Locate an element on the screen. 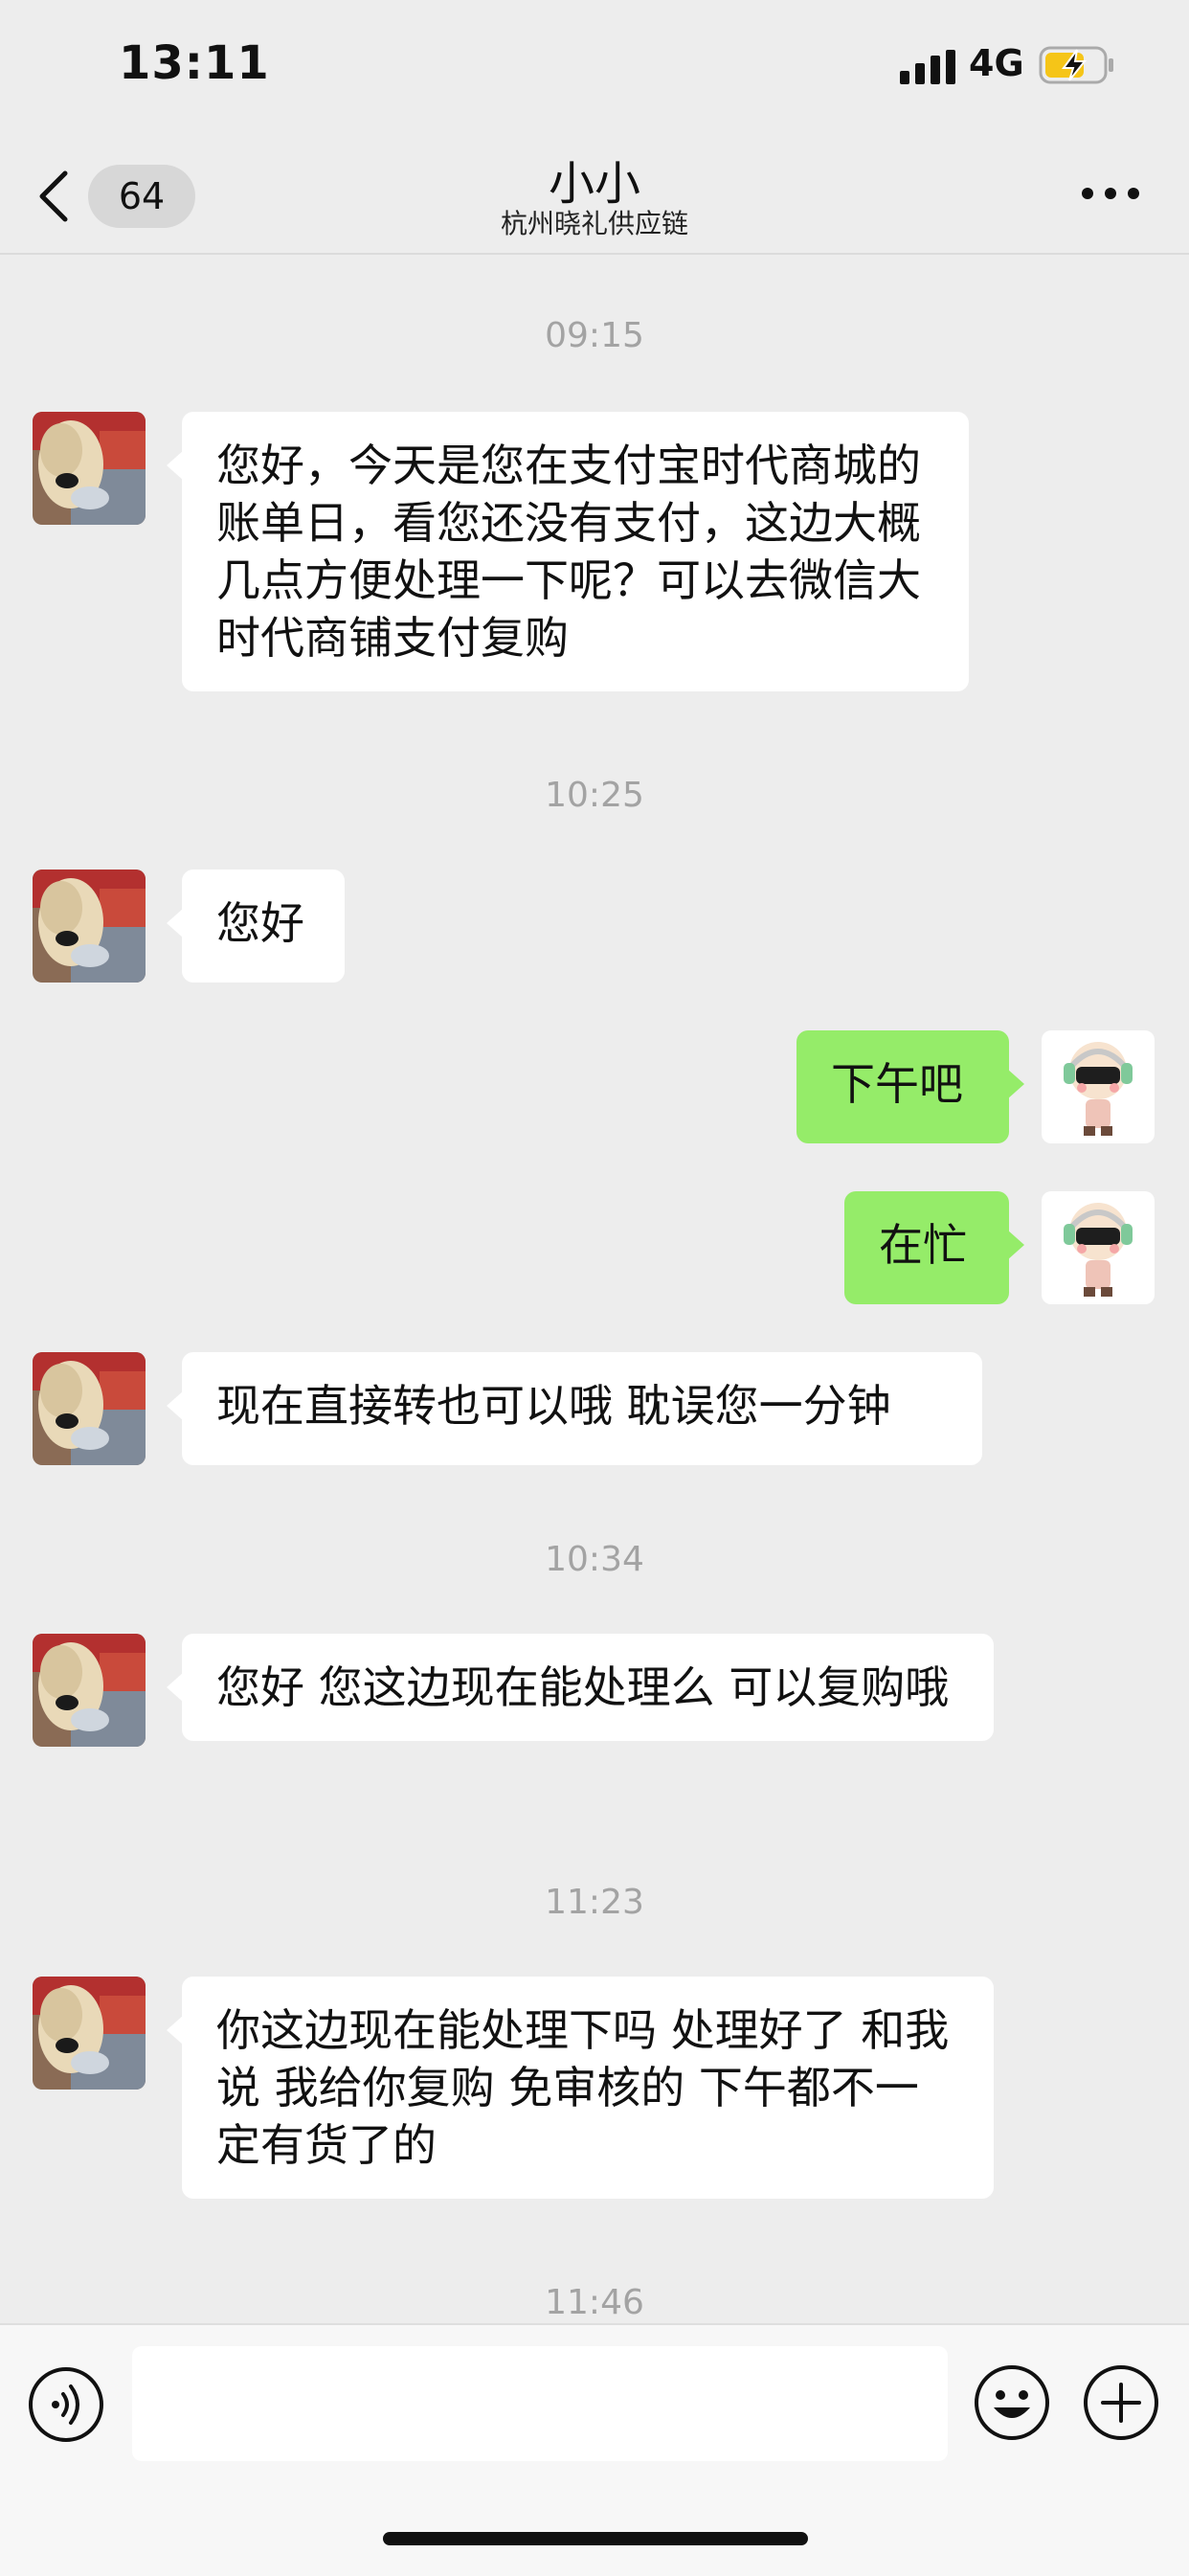 This screenshot has width=1189, height=2576. timestamp: 10:25 is located at coordinates (594, 795).